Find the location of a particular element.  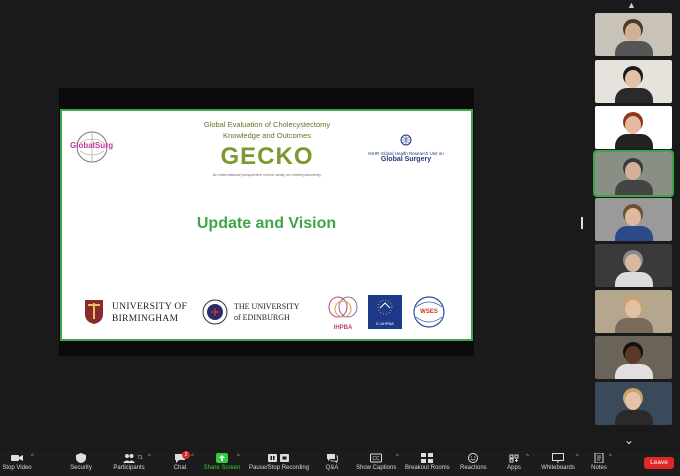

captions-icon: CC is located at coordinates (376, 458).